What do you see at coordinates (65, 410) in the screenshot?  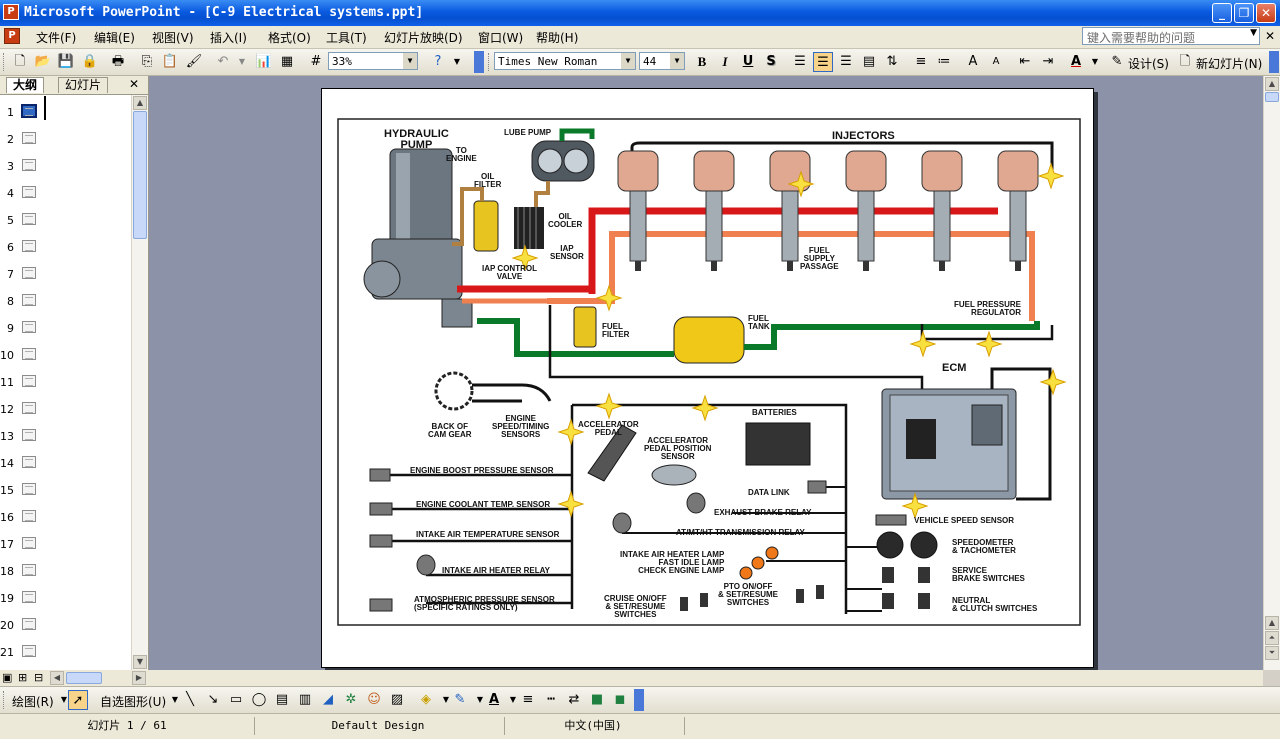 I see `slide-outline-item: 12` at bounding box center [65, 410].